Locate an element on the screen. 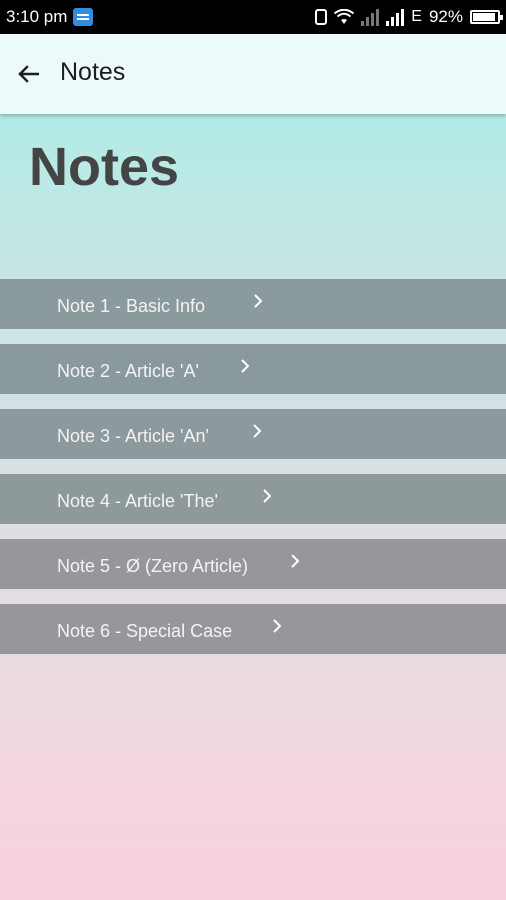 The width and height of the screenshot is (506, 900). battery-percent: 92% is located at coordinates (445, 16).